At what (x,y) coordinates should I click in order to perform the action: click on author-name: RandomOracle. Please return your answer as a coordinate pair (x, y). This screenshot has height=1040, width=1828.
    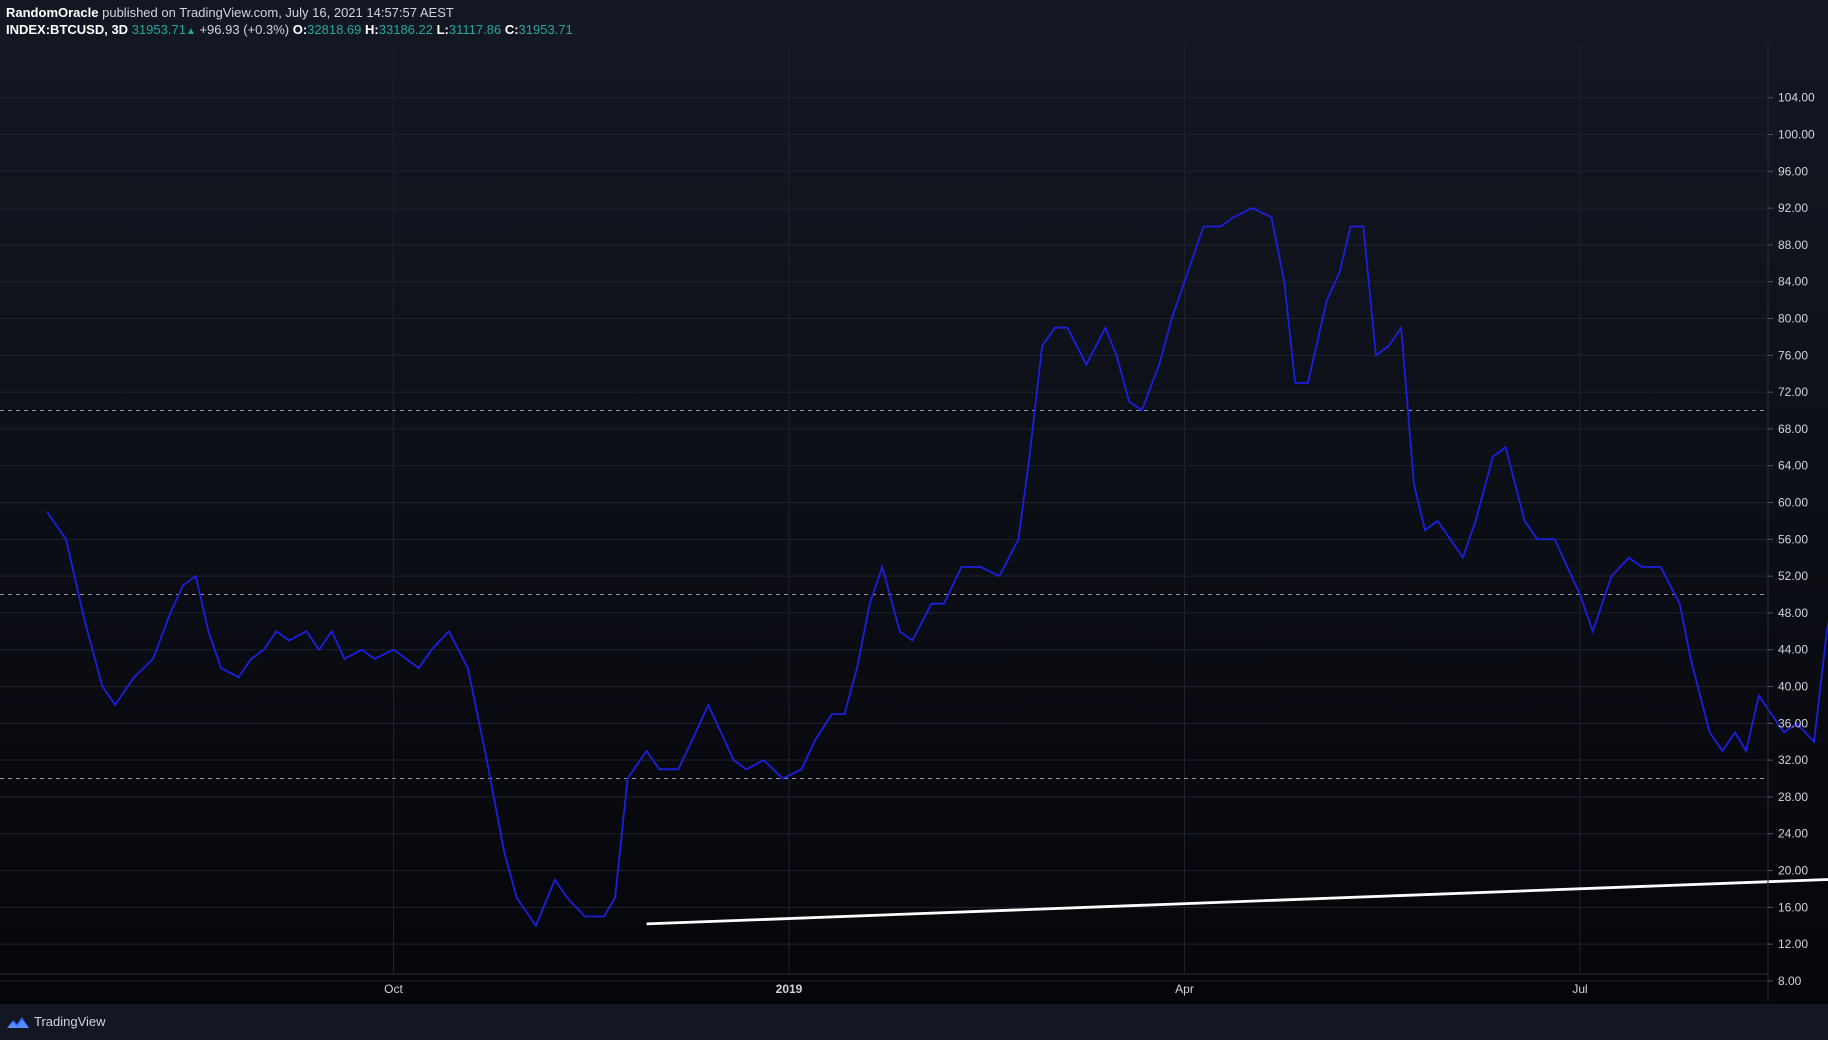
    Looking at the image, I should click on (52, 12).